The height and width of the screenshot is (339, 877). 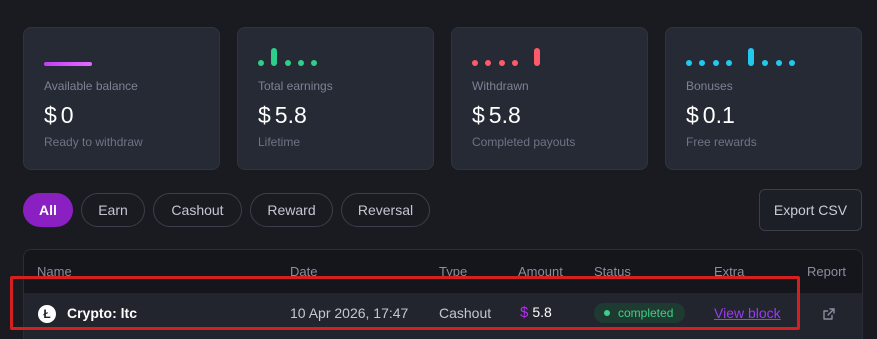 What do you see at coordinates (74, 58) in the screenshot?
I see `balance-line-icon` at bounding box center [74, 58].